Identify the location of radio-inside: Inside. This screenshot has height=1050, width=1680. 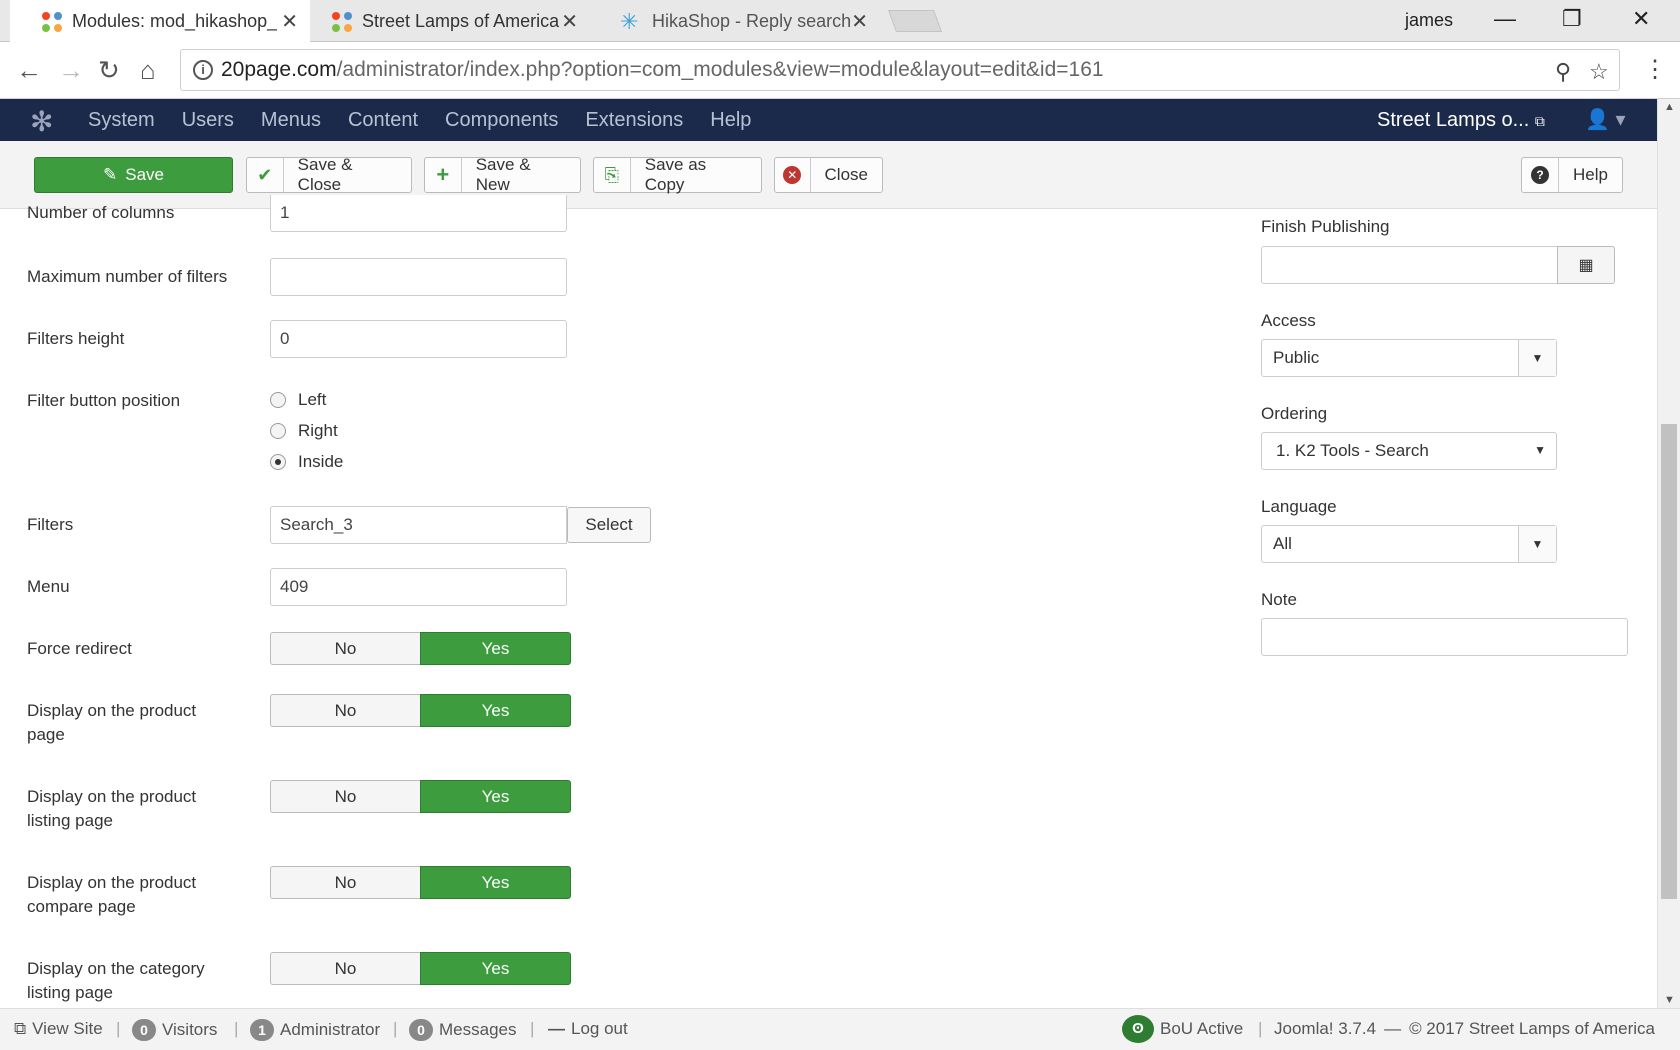
(306, 462).